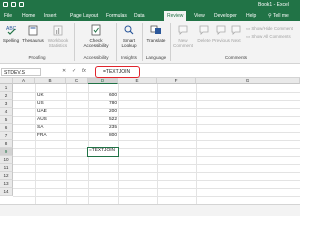 The width and height of the screenshot is (320, 240). I want to click on tab-page-layout: Page Layout, so click(84, 16).